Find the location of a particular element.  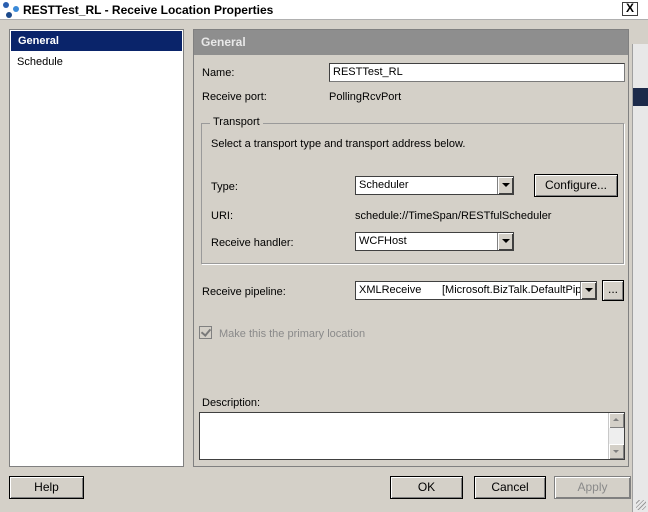

biztalk-app-icon is located at coordinates (11, 9).